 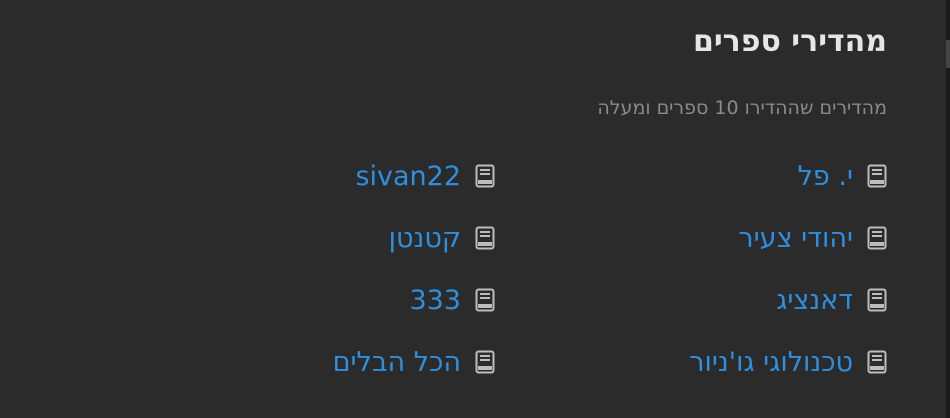 What do you see at coordinates (795, 238) in the screenshot?
I see `editor-name: יהודי צעיר` at bounding box center [795, 238].